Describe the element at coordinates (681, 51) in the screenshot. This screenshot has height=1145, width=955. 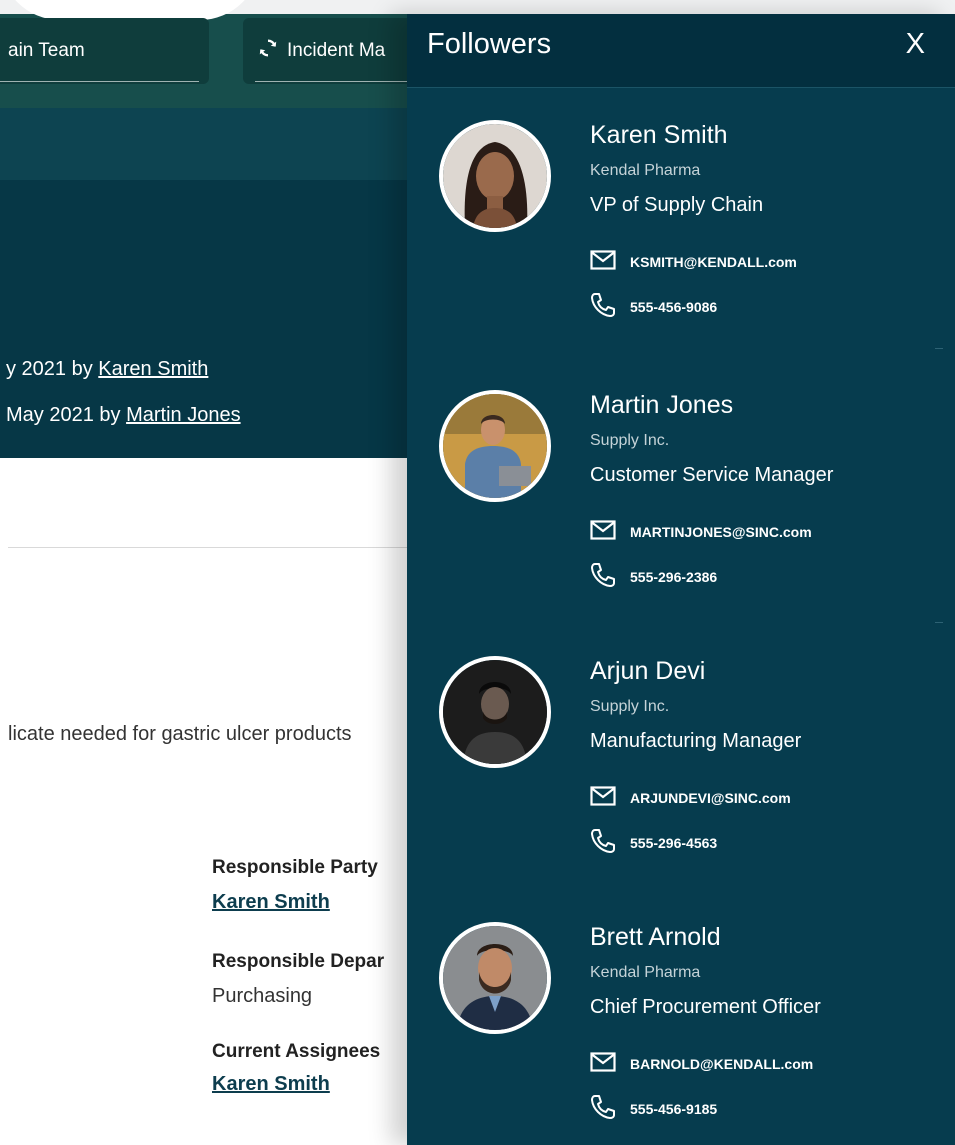
I see `followers-panel-header: Followers X` at that location.